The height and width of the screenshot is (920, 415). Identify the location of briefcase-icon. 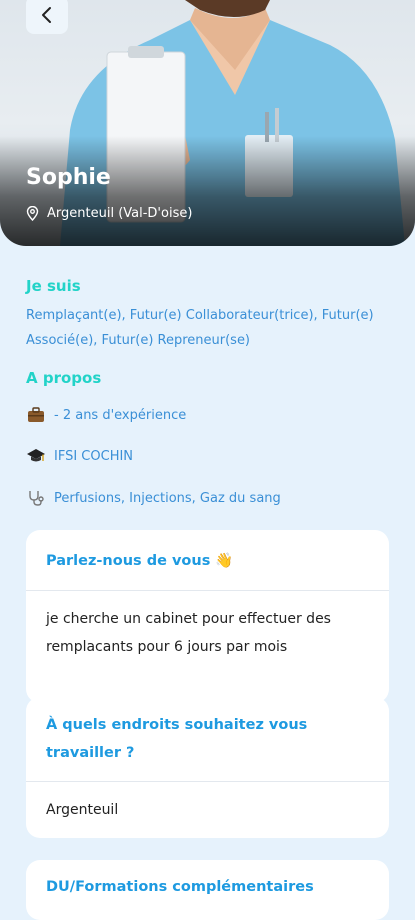
(36, 415).